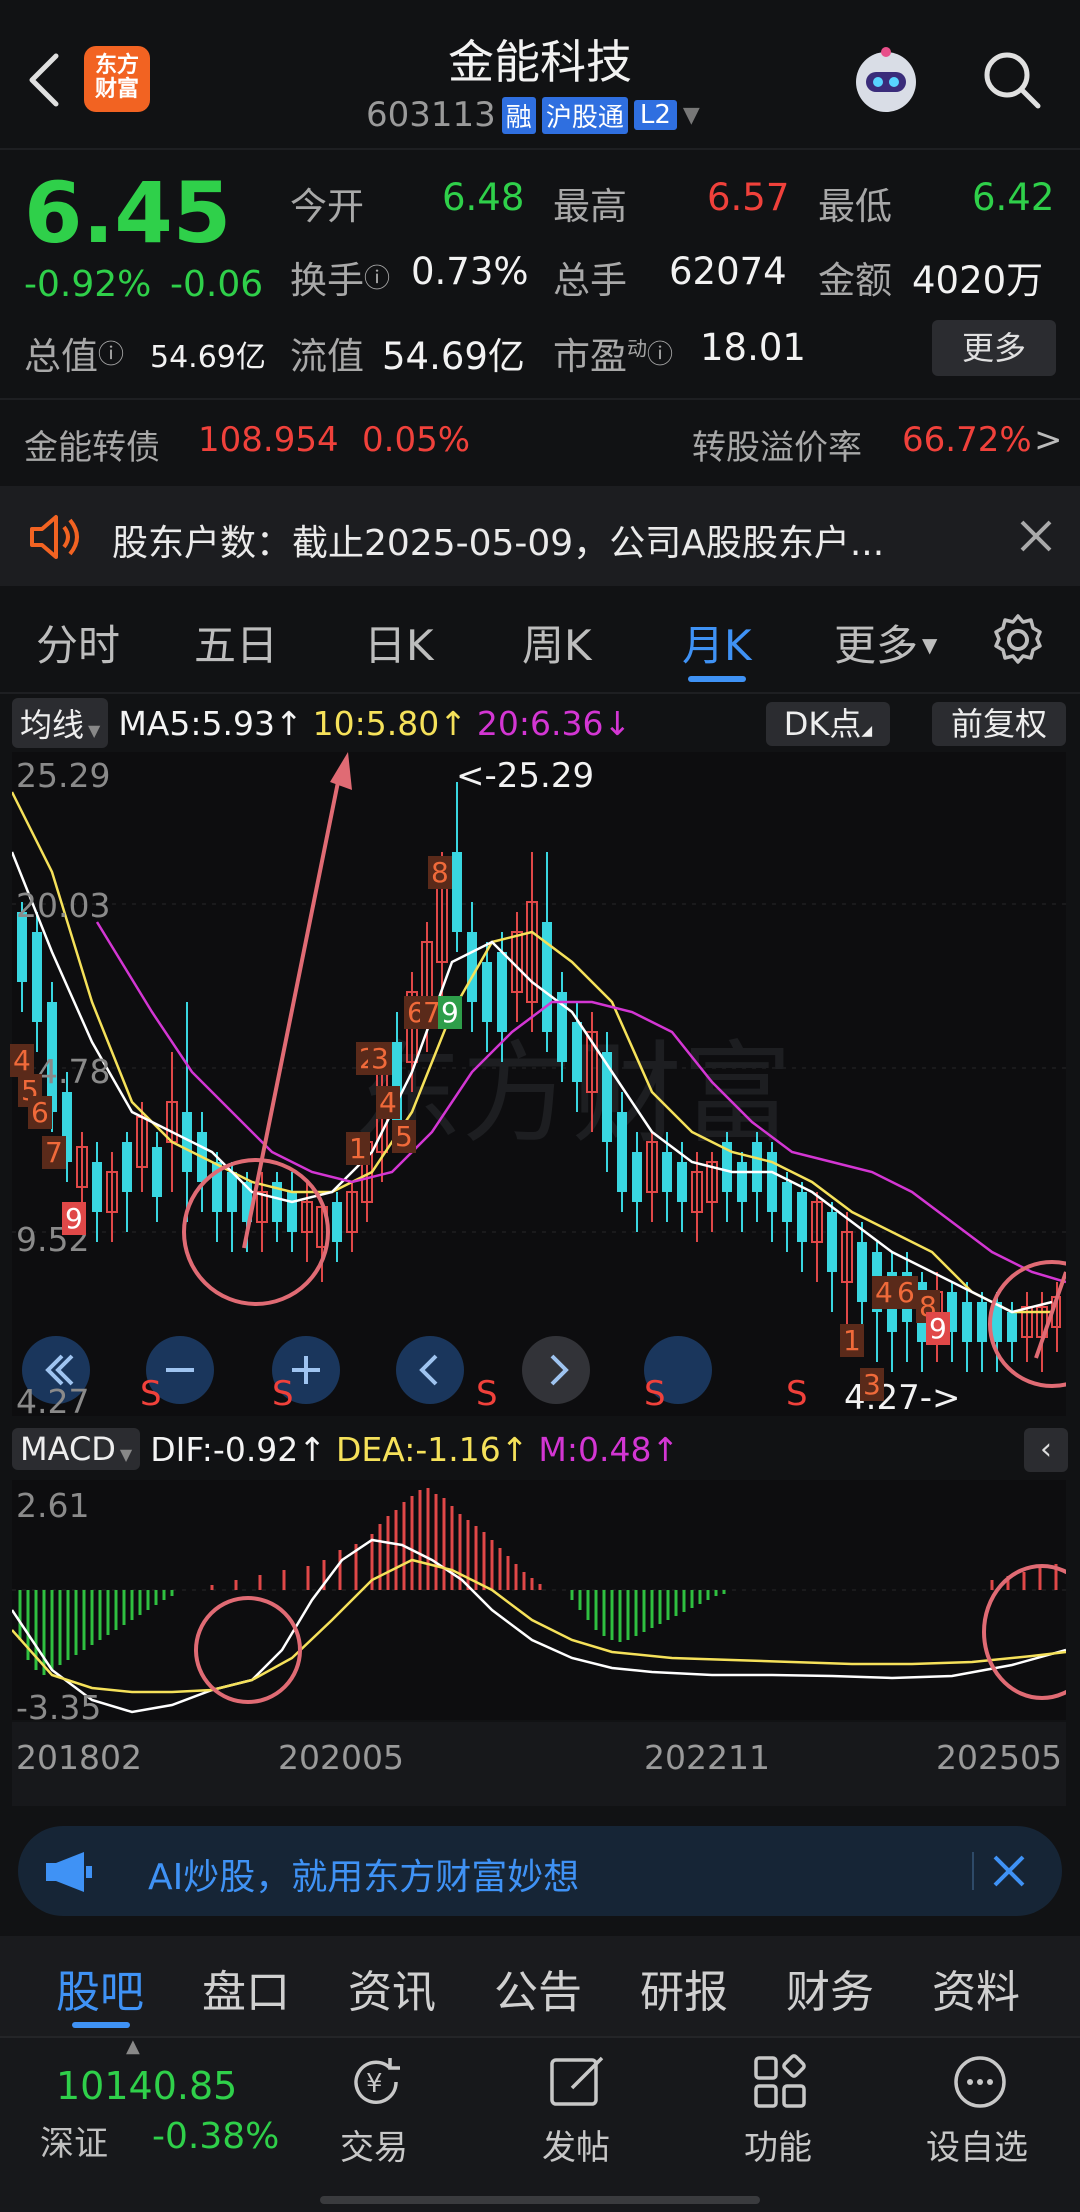 The image size is (1080, 2212). What do you see at coordinates (728, 271) in the screenshot?
I see `volume-value: 62074` at bounding box center [728, 271].